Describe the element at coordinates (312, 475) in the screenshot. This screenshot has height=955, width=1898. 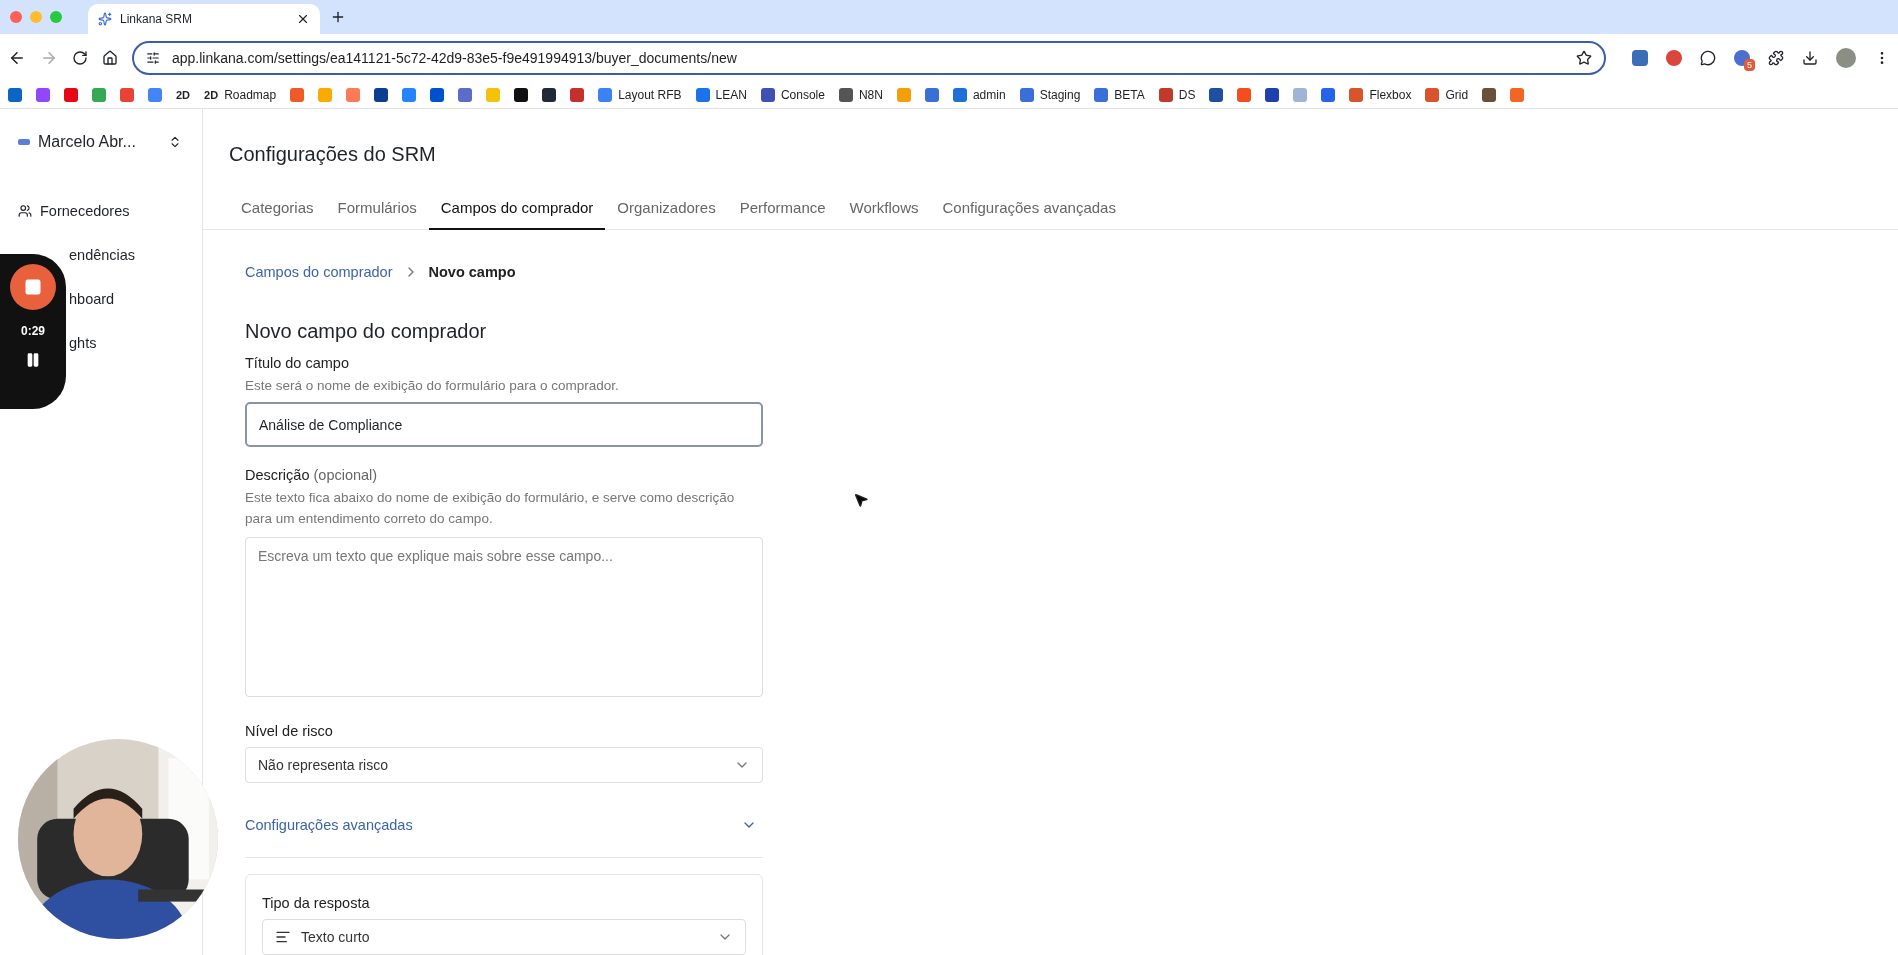
I see `field-label: Descrição (opcional)` at that location.